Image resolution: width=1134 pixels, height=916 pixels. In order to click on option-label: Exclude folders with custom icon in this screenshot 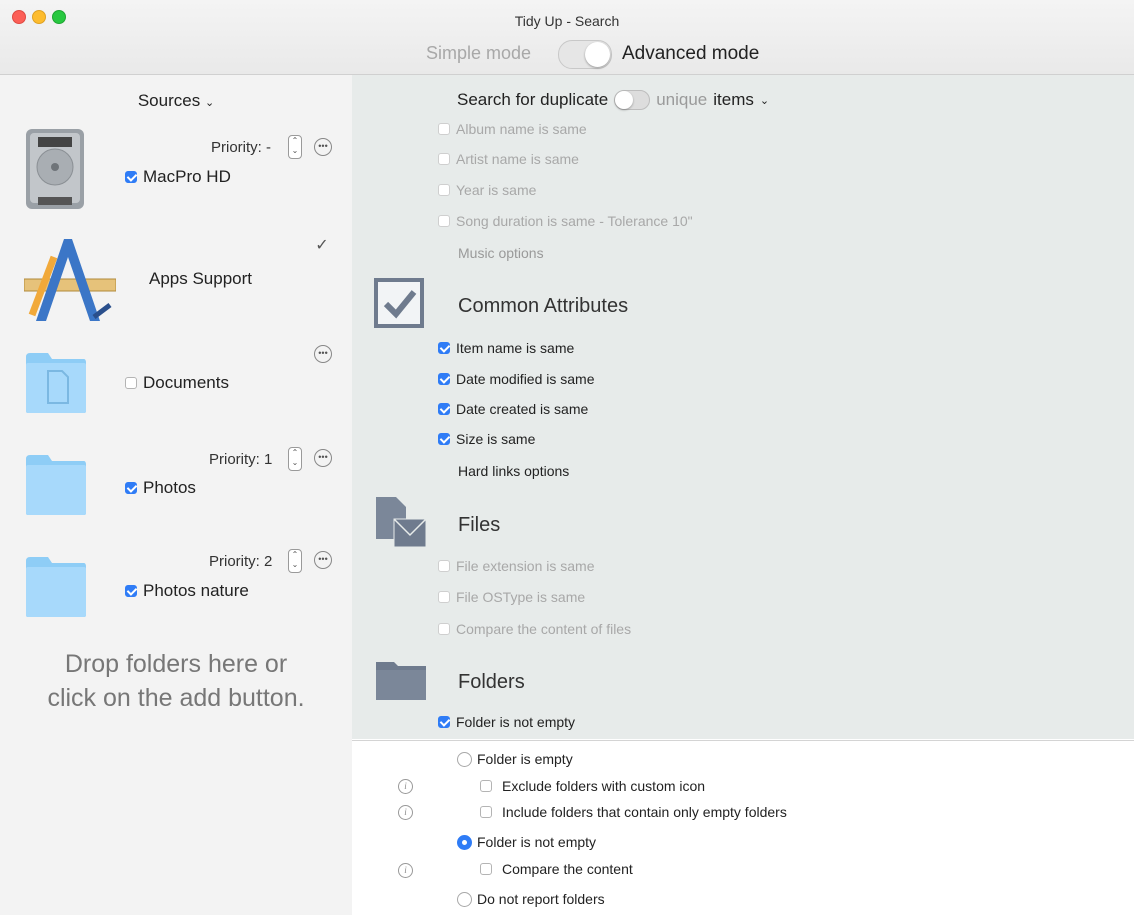, I will do `click(604, 786)`.